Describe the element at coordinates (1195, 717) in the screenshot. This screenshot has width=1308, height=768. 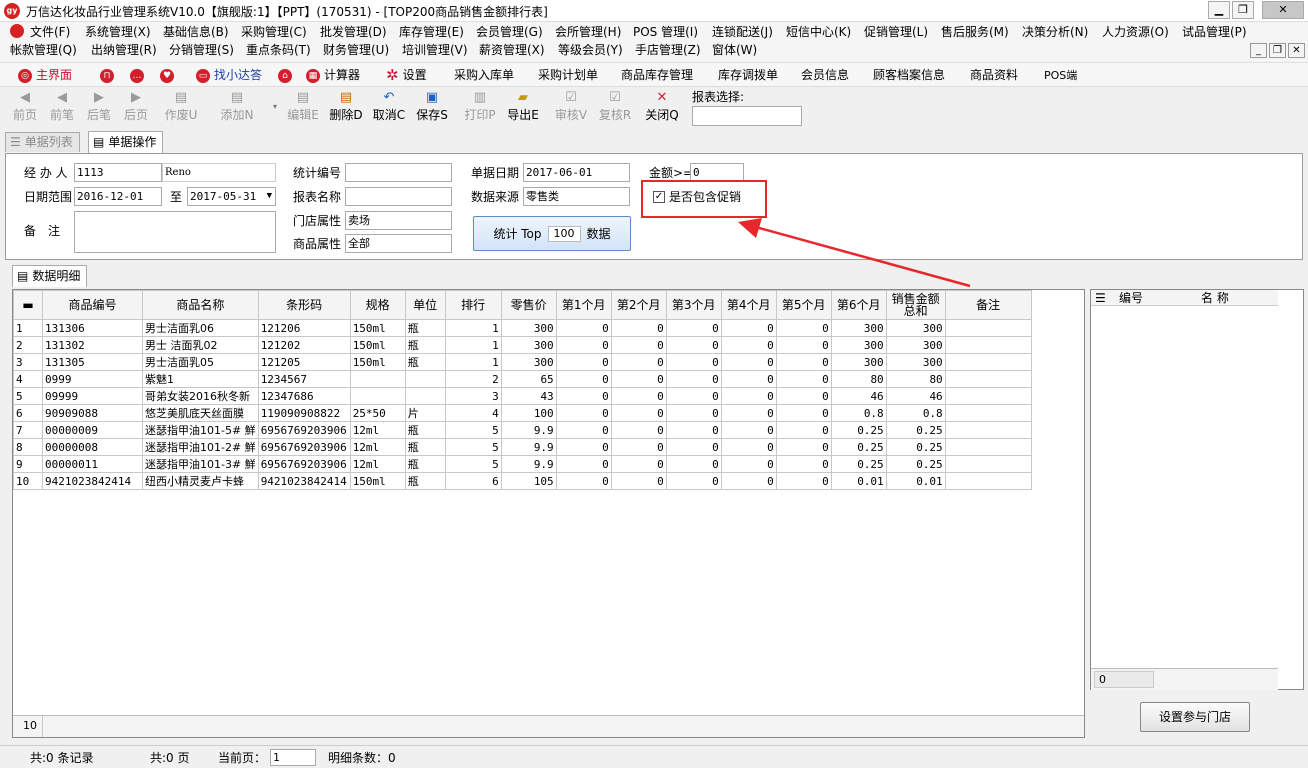
I see `set-stores-button: 设置参与门店` at that location.